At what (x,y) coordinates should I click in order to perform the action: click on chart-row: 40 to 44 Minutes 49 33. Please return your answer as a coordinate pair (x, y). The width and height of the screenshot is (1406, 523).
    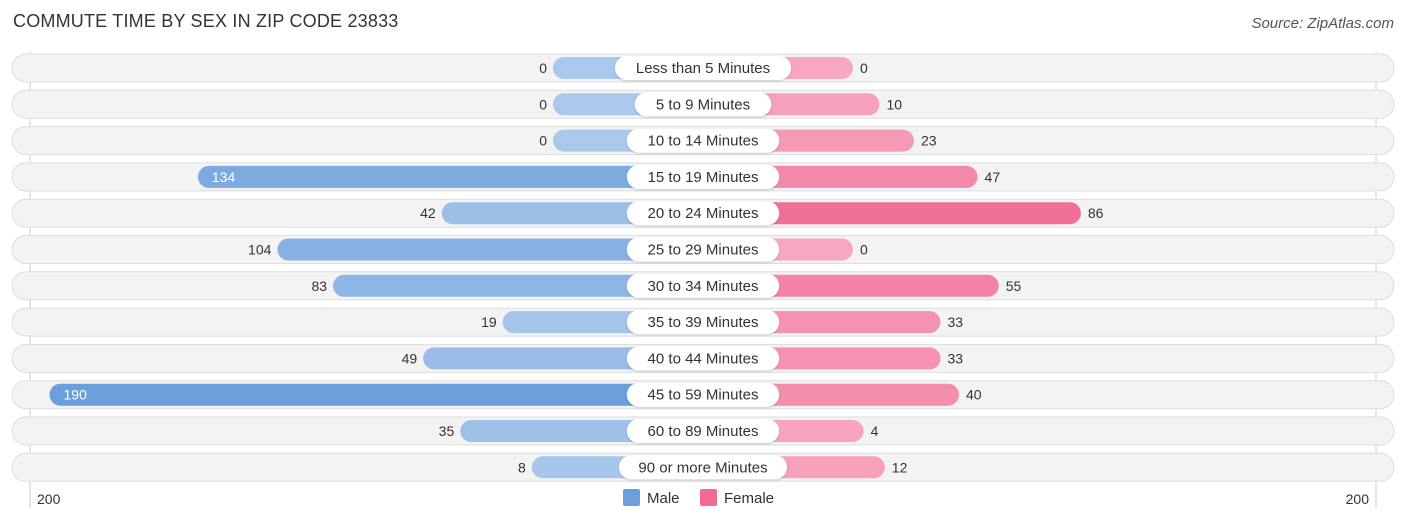
    Looking at the image, I should click on (703, 358).